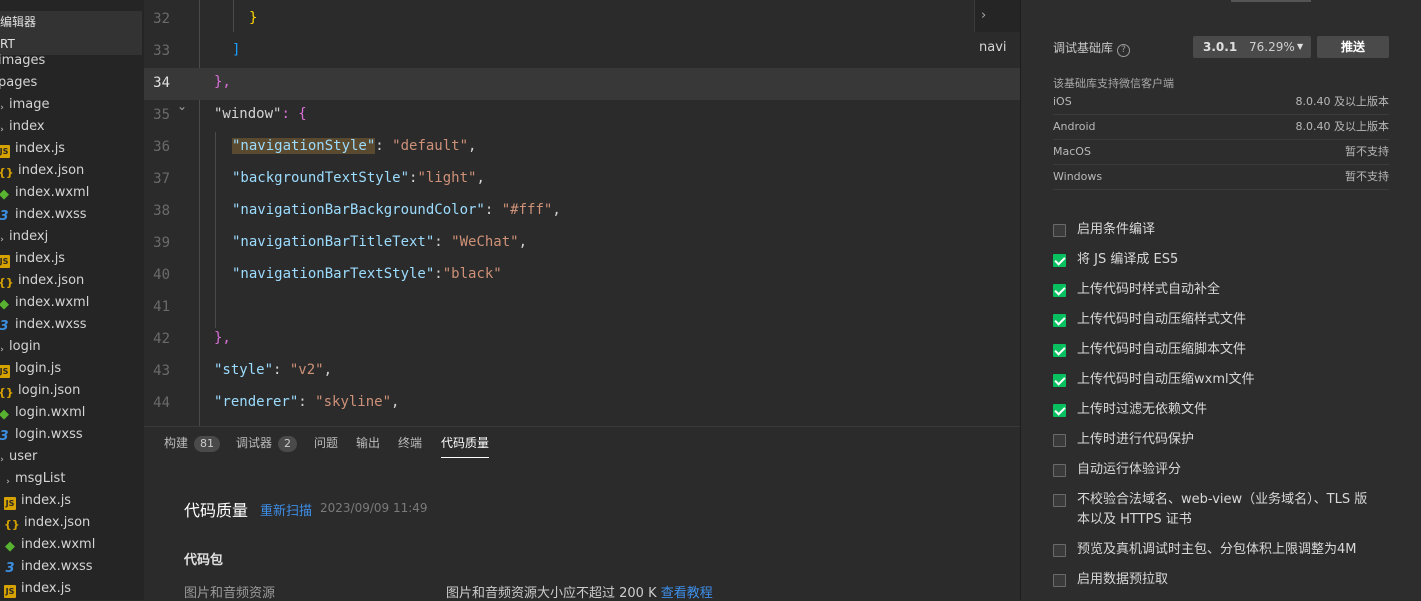 The width and height of the screenshot is (1421, 601). I want to click on tree-file: ◆ login.wxml, so click(42, 413).